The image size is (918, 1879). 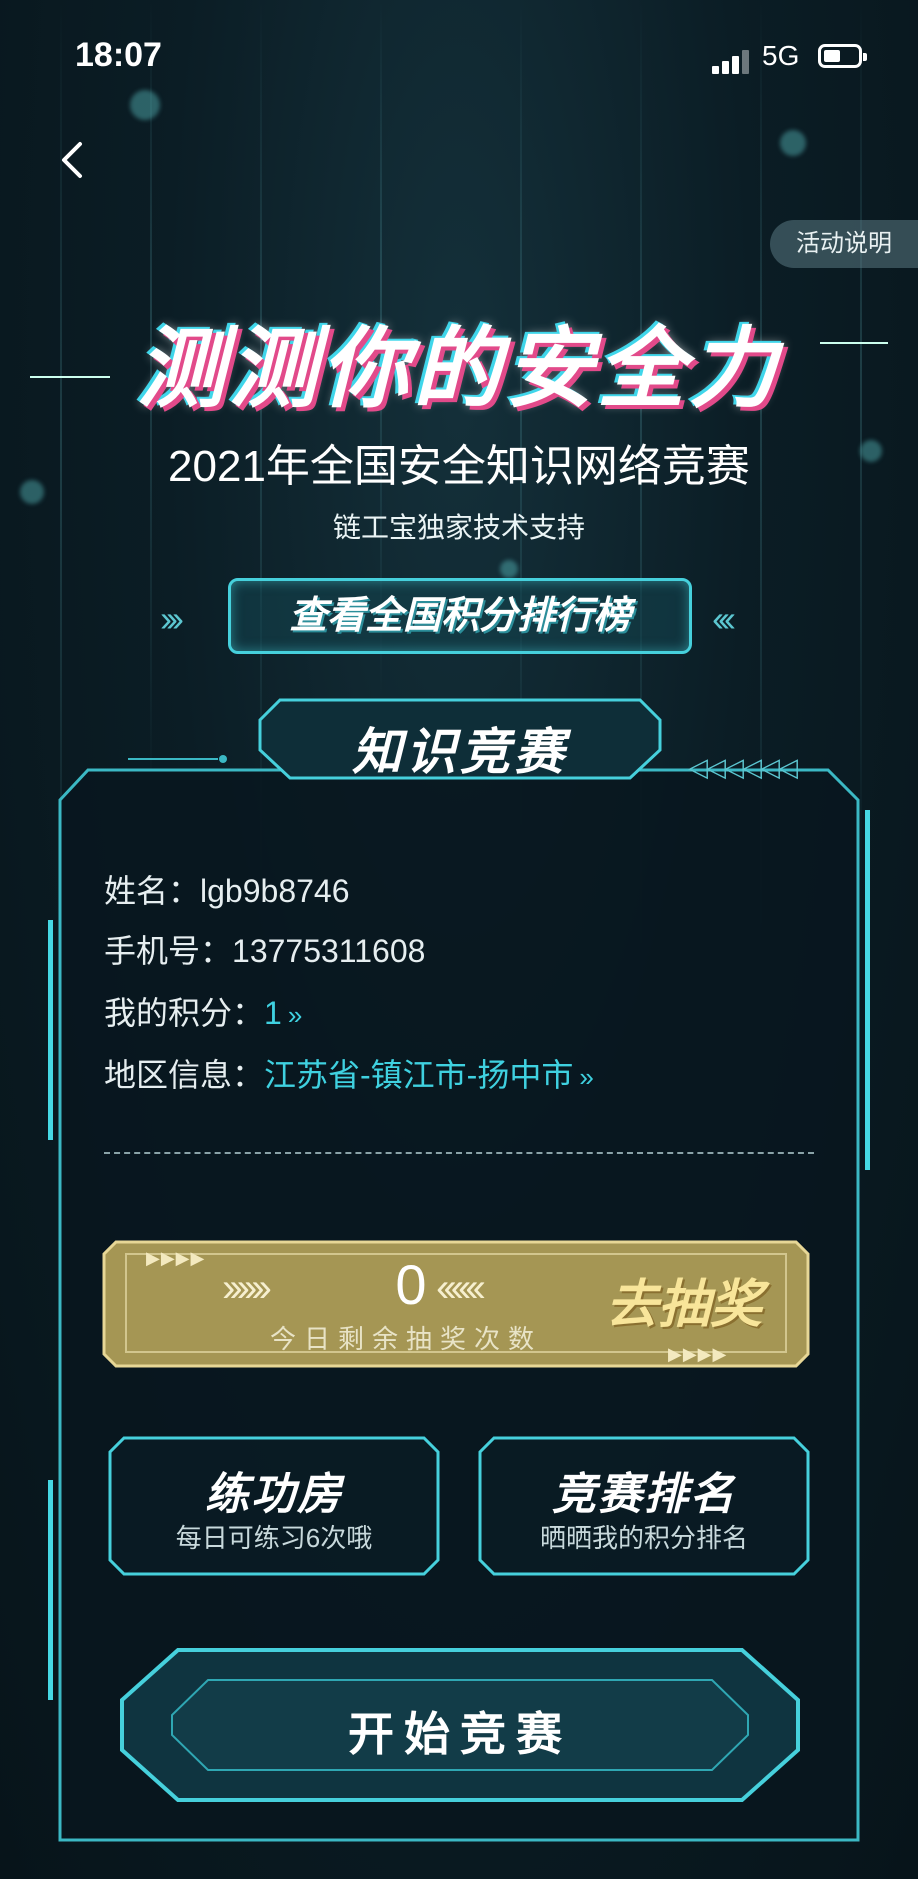 I want to click on practice-room-subtitle: 每日可练习6次哦, so click(x=274, y=1538).